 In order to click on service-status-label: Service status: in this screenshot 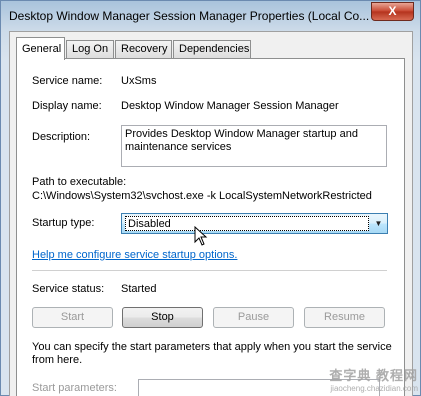, I will do `click(68, 289)`.